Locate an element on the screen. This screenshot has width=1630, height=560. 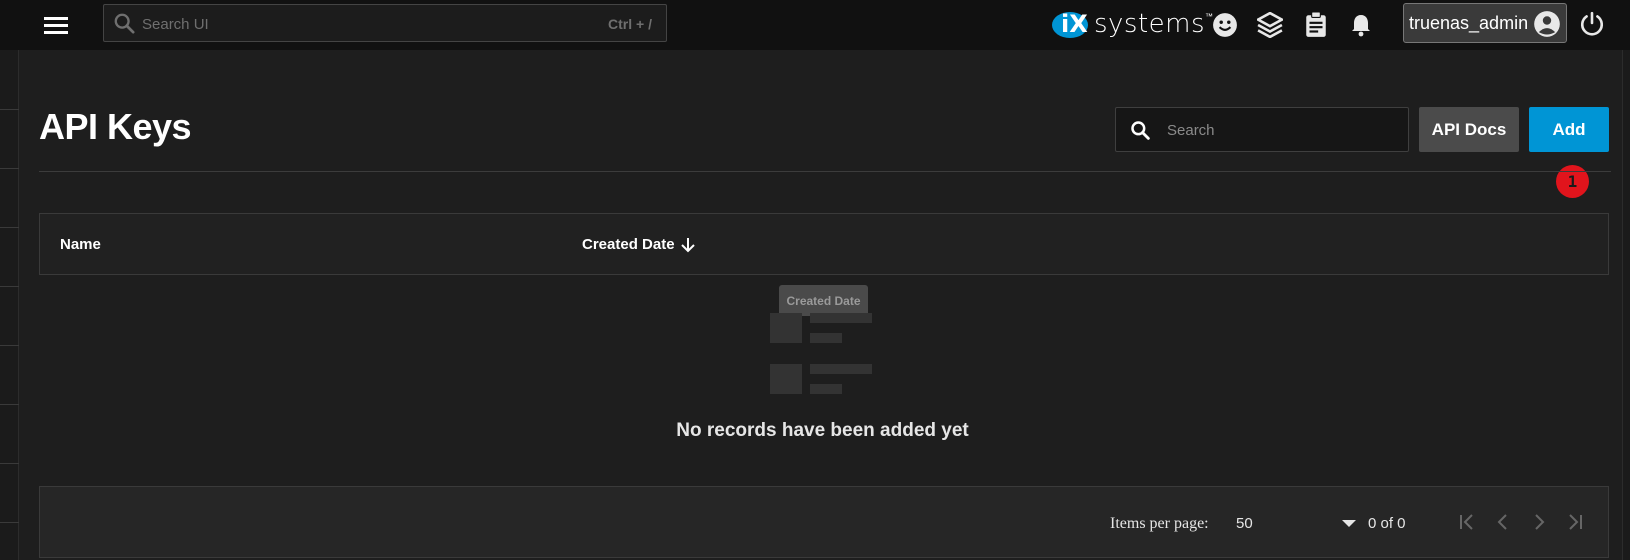
step-marker-badge: 1 is located at coordinates (1572, 181).